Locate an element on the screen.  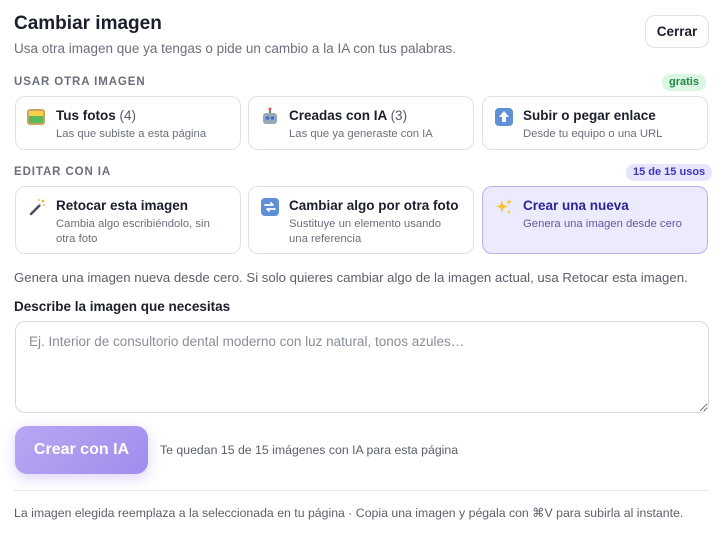
photo-icon is located at coordinates (36, 117).